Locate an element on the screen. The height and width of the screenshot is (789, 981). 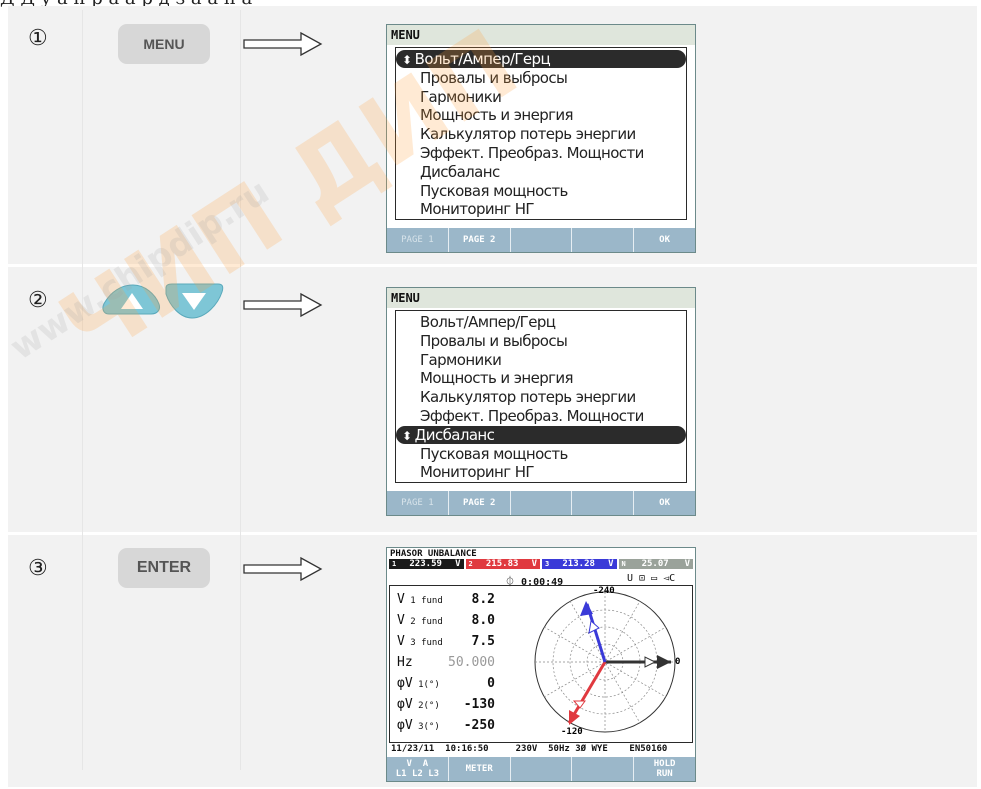
softkey-1: V A L1 L2 L3 is located at coordinates (418, 769).